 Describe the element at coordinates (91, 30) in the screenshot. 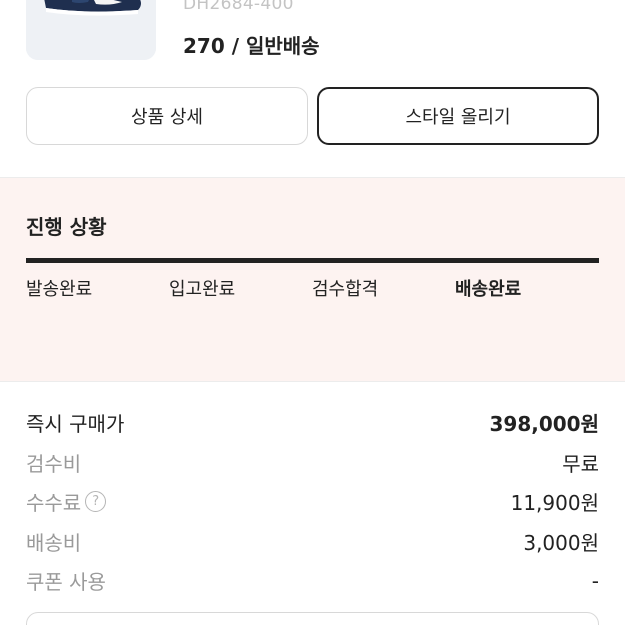

I see `product-image` at that location.